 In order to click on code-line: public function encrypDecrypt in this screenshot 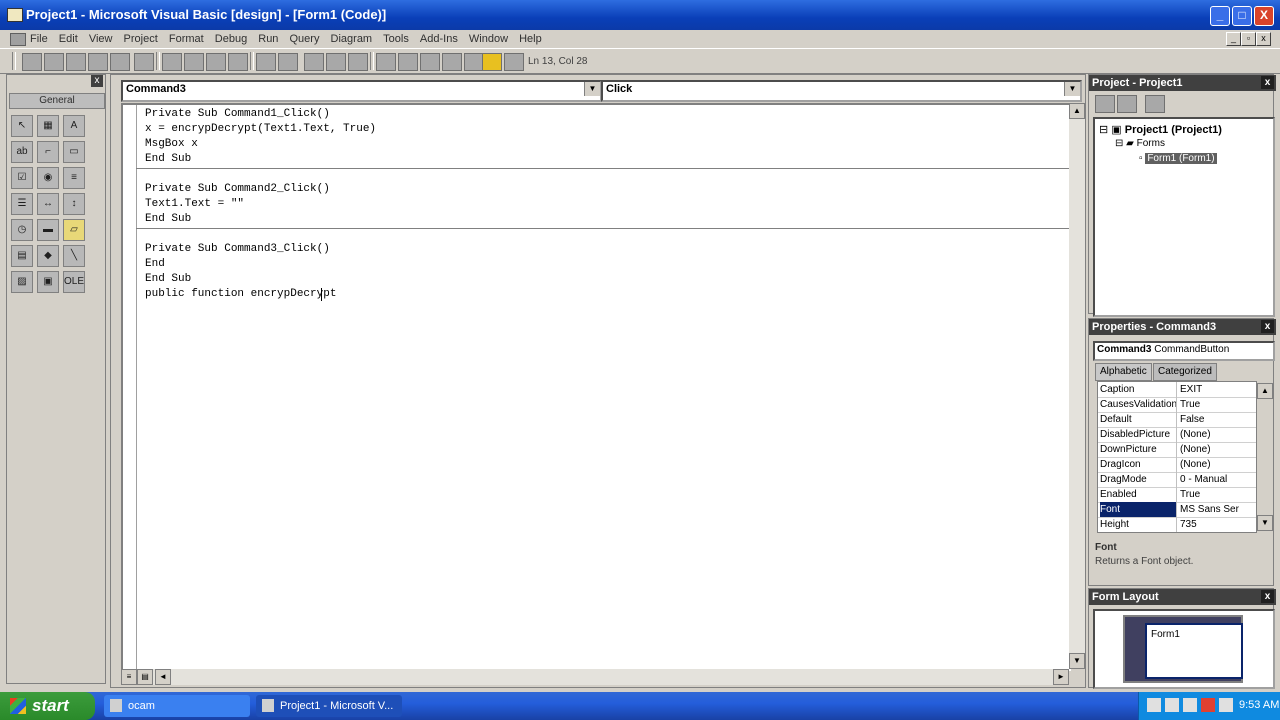, I will do `click(240, 294)`.